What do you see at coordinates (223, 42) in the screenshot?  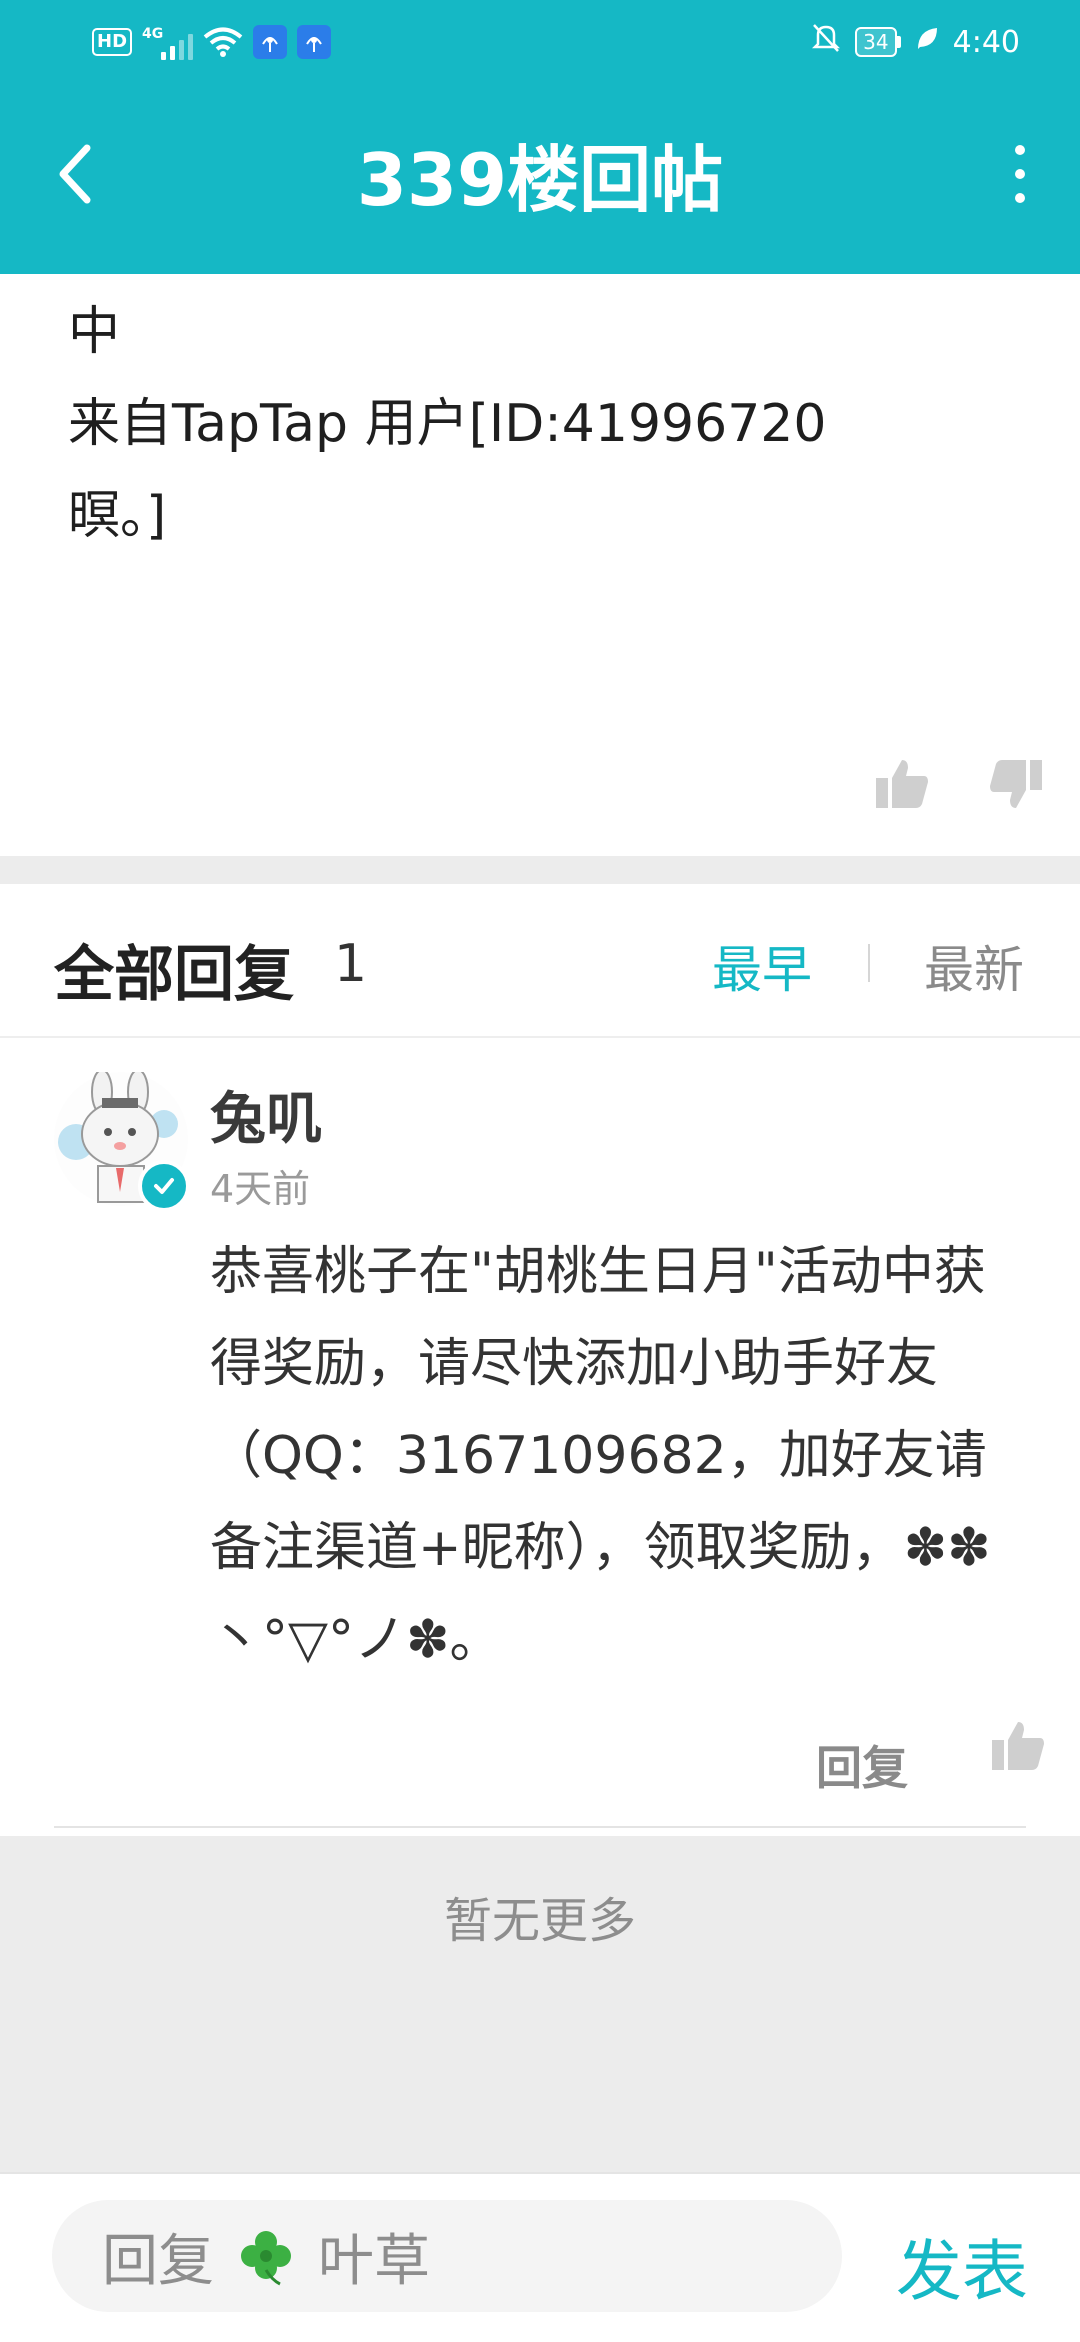 I see `wifi-icon` at bounding box center [223, 42].